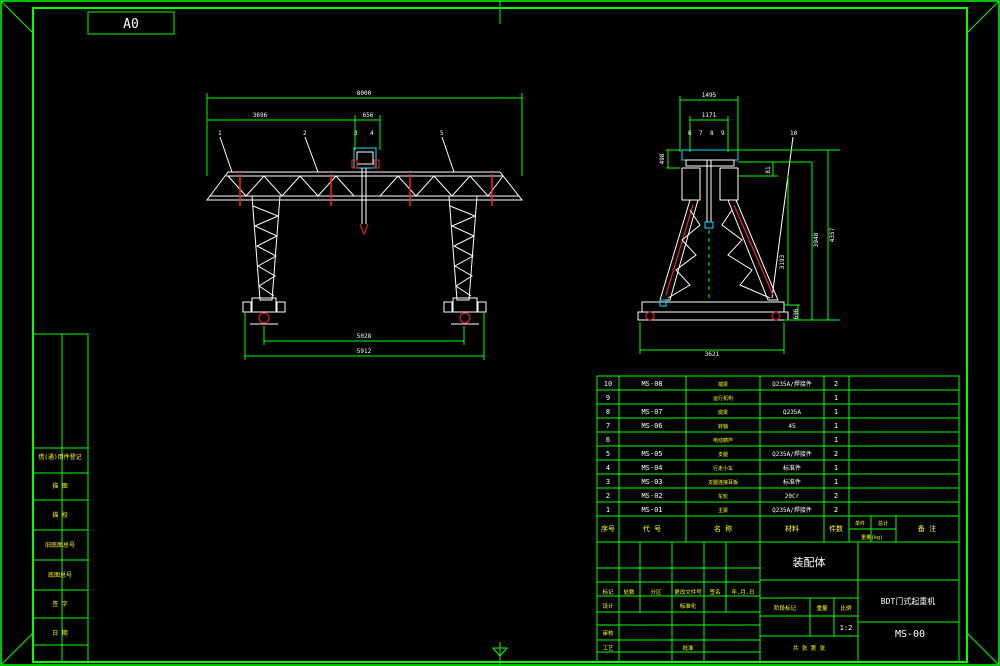  I want to click on tb-label-stage: 阶段标记, so click(785, 608).